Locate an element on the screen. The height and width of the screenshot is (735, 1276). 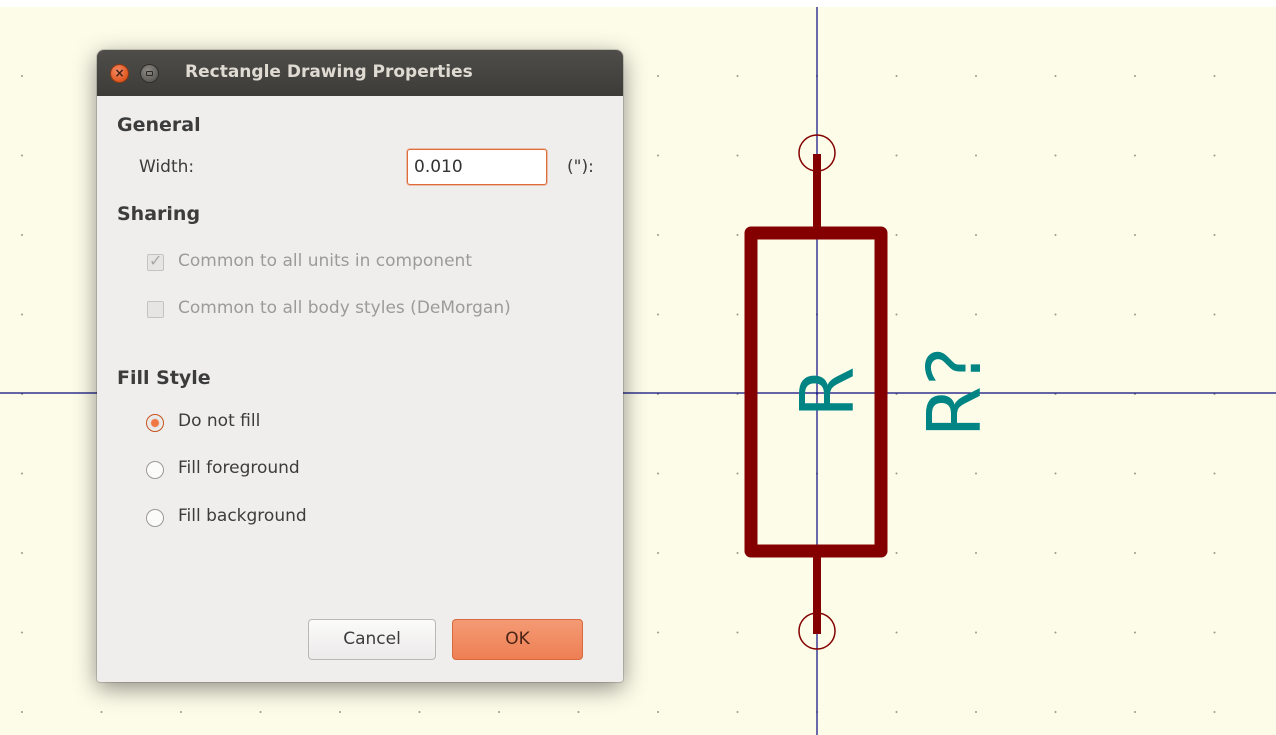
width-label: Width: is located at coordinates (167, 167).